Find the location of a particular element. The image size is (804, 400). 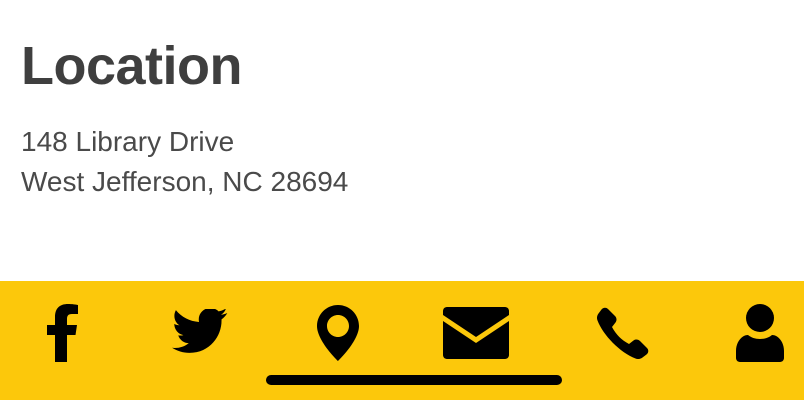

phone-button is located at coordinates (623, 333).